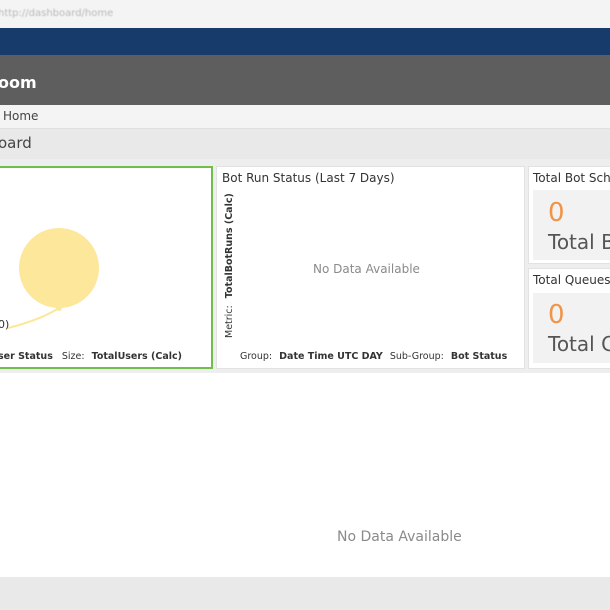 The image size is (610, 610). Describe the element at coordinates (579, 242) in the screenshot. I see `total-bot-sch-label: Total B` at that location.